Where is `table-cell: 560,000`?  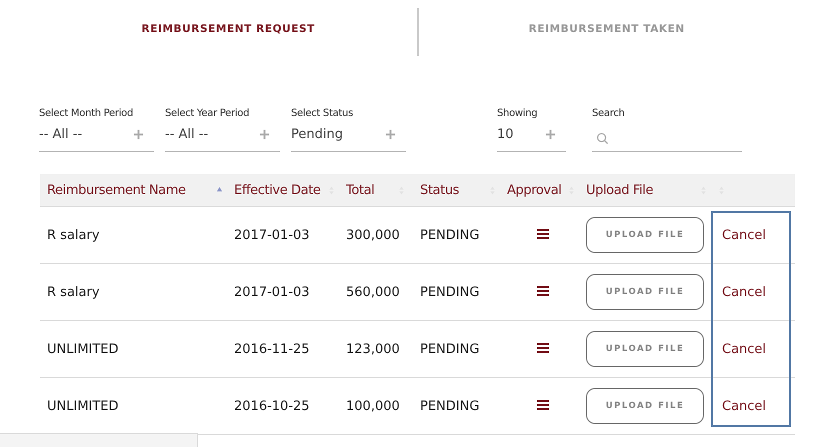
table-cell: 560,000 is located at coordinates (373, 292).